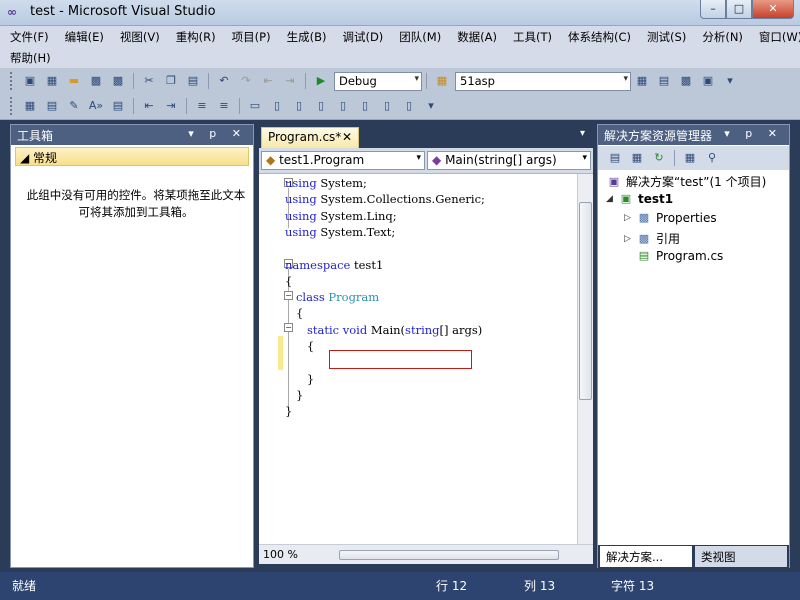  I want to click on menu-item: 数据(A), so click(475, 36).